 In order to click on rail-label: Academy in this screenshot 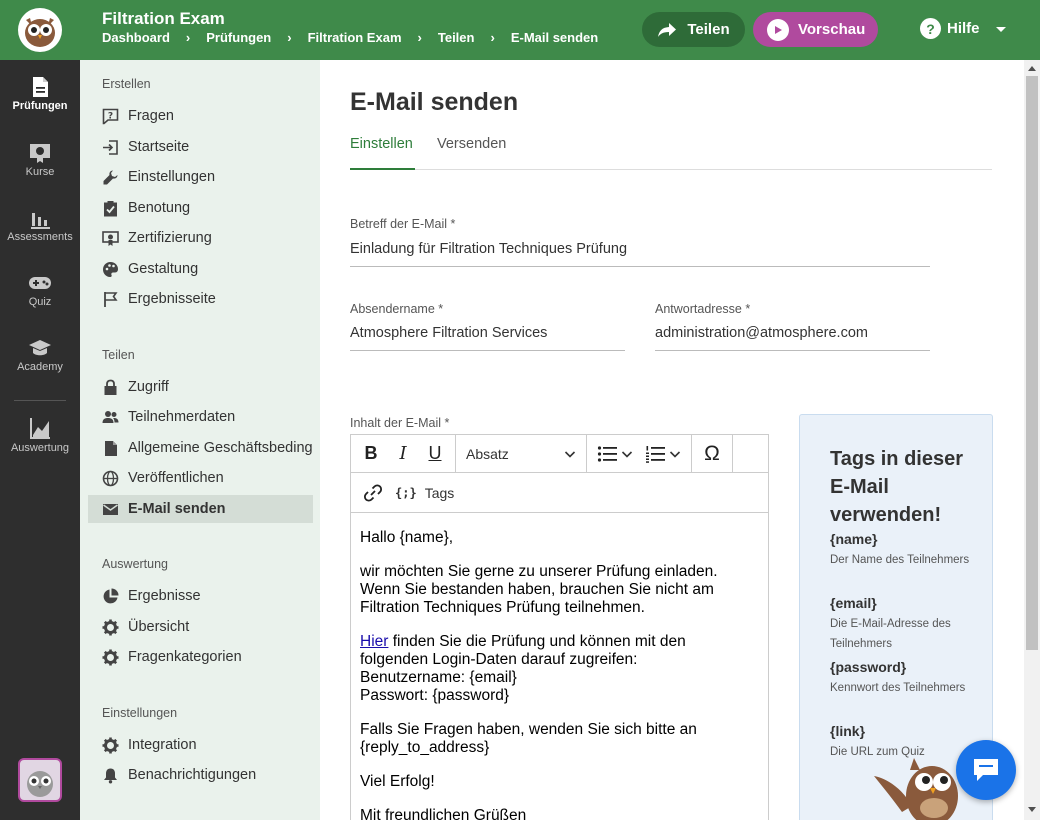, I will do `click(40, 367)`.